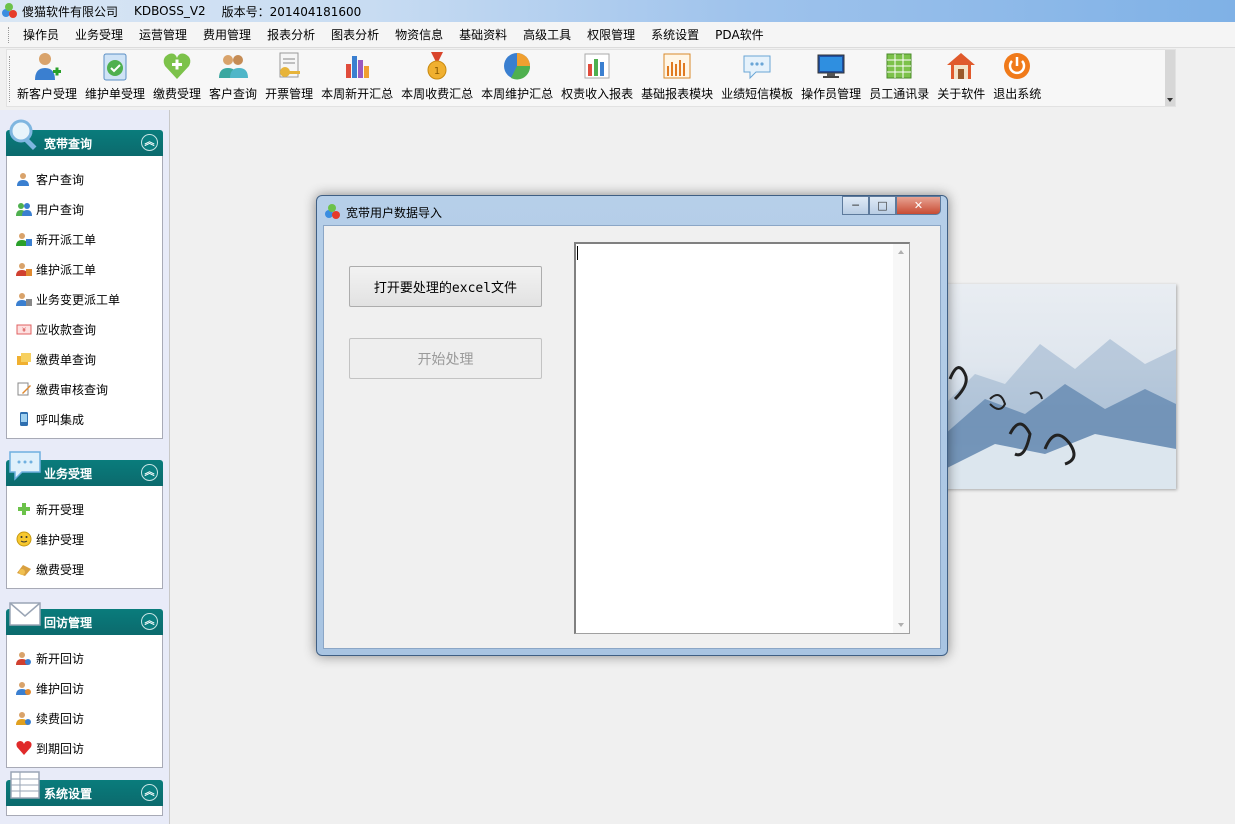 Image resolution: width=1235 pixels, height=824 pixels. I want to click on nav-item: 新开回访, so click(84, 658).